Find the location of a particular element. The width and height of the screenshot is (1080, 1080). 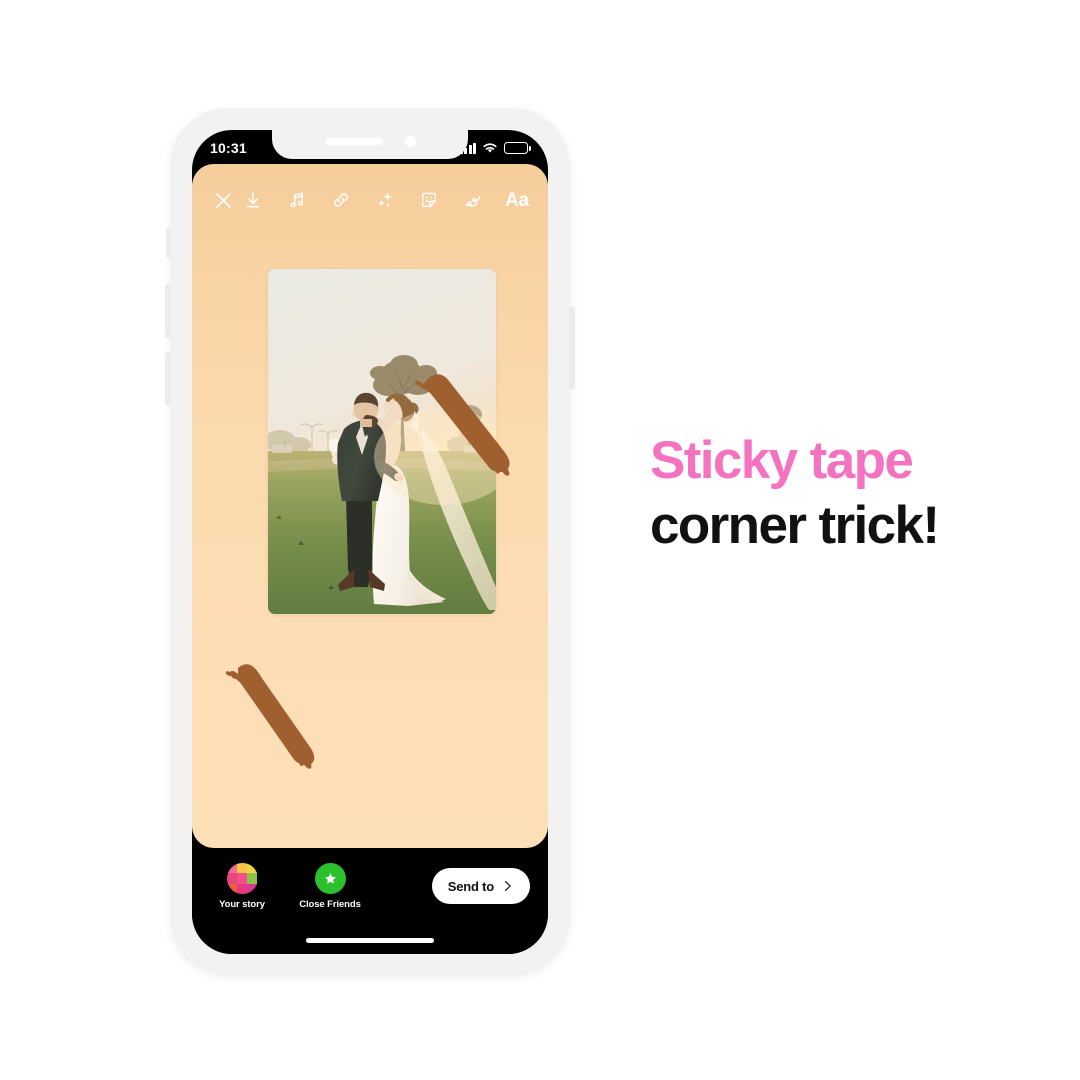

wifi-icon is located at coordinates (490, 148).